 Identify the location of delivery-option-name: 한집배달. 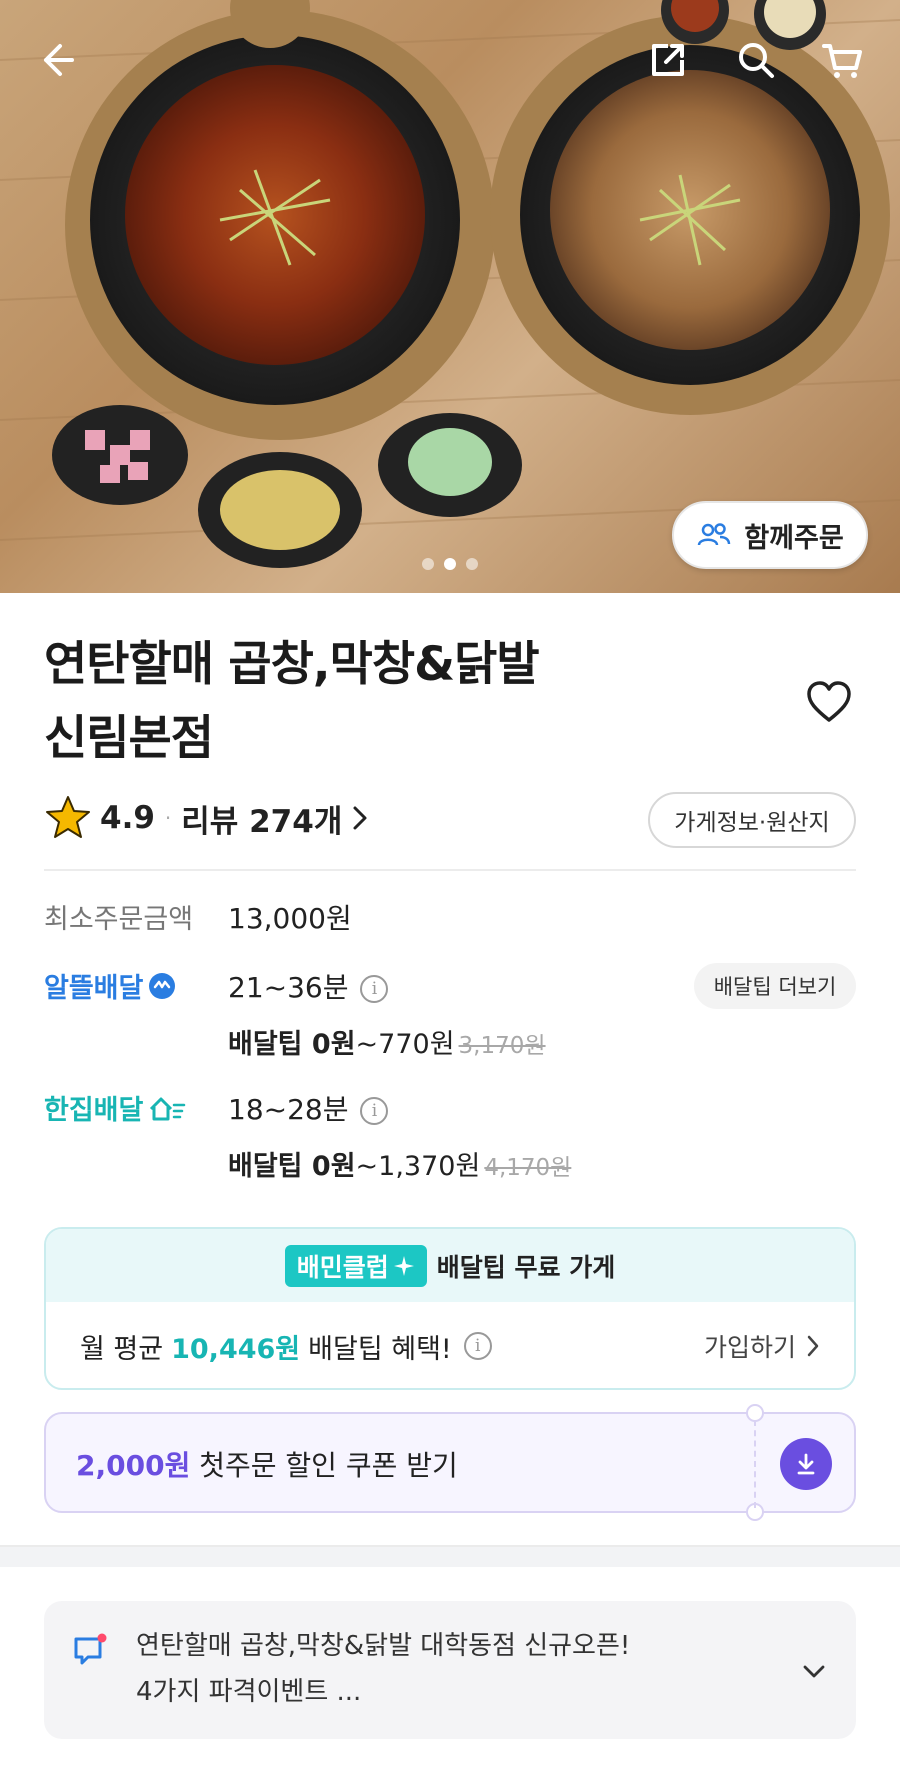
(94, 1110).